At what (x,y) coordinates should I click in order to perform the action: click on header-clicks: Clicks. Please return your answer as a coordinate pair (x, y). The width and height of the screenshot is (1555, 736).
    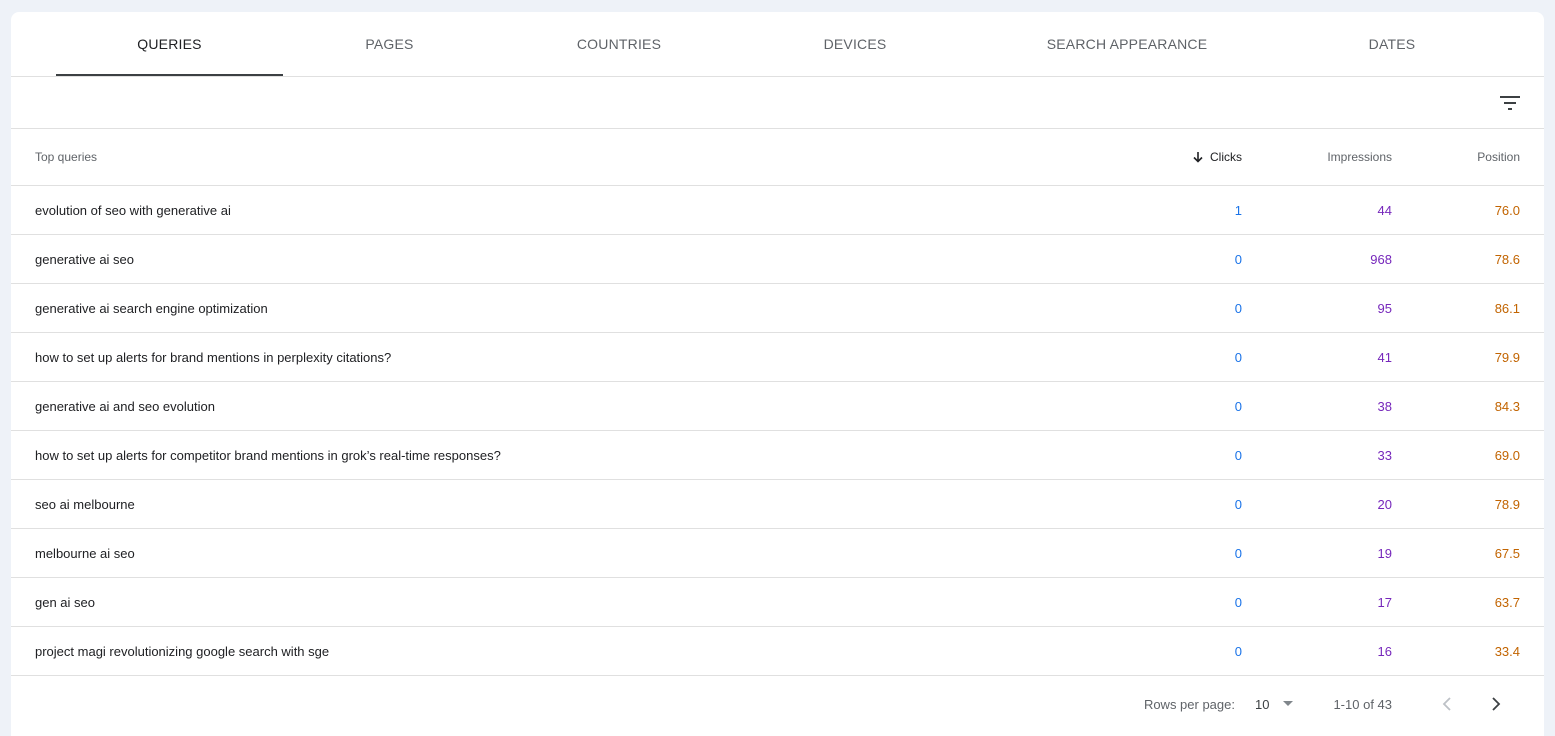
    Looking at the image, I should click on (1217, 157).